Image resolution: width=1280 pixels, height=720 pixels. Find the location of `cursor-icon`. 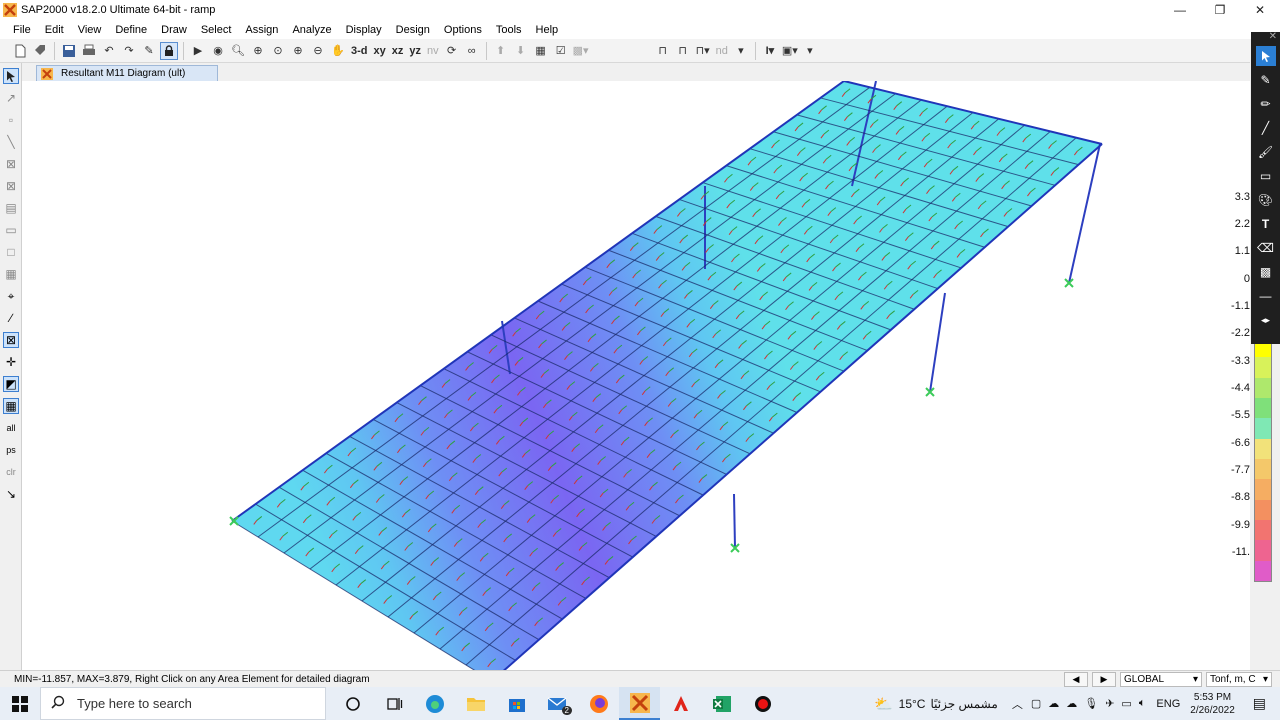

cursor-icon is located at coordinates (1265, 56).